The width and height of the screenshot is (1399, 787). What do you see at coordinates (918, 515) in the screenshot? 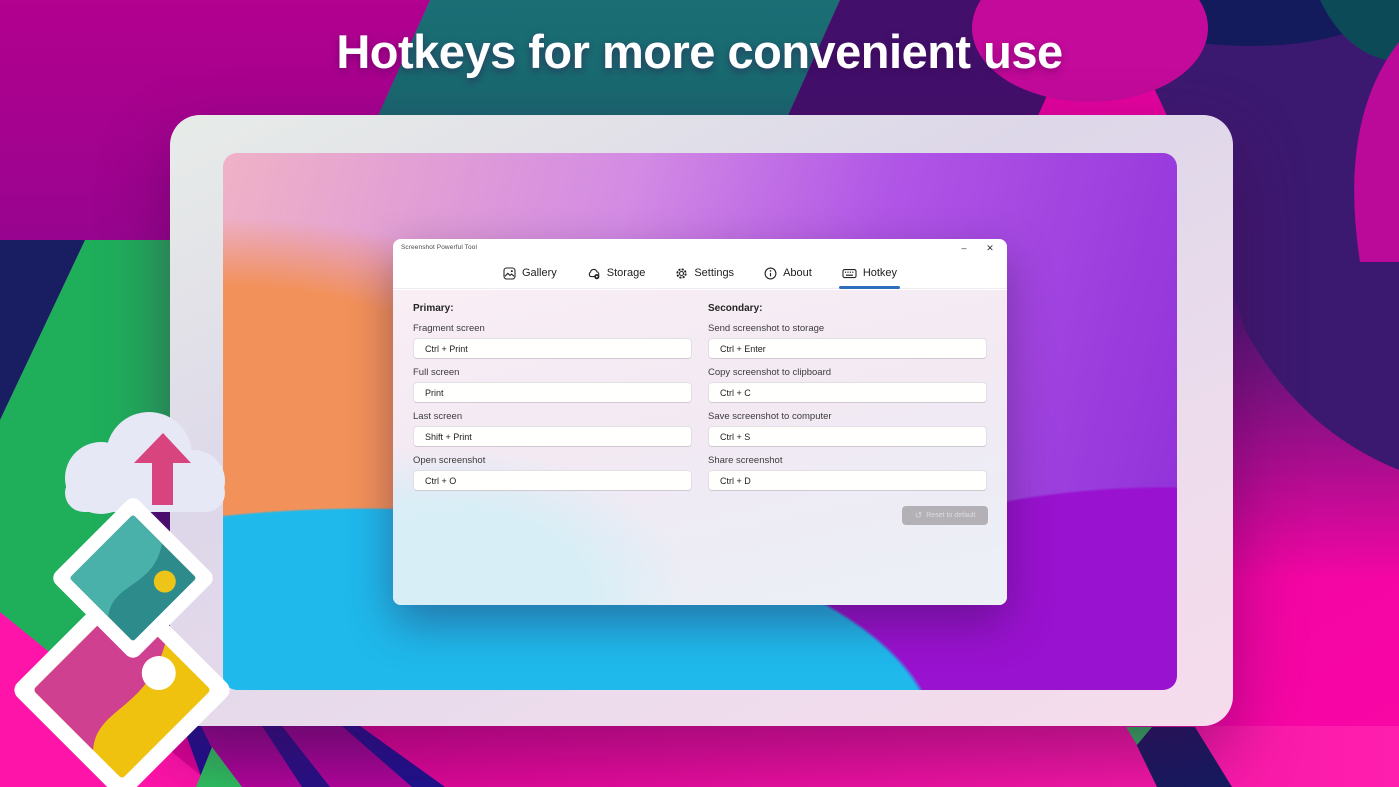
I see `reset-icon: ↺` at bounding box center [918, 515].